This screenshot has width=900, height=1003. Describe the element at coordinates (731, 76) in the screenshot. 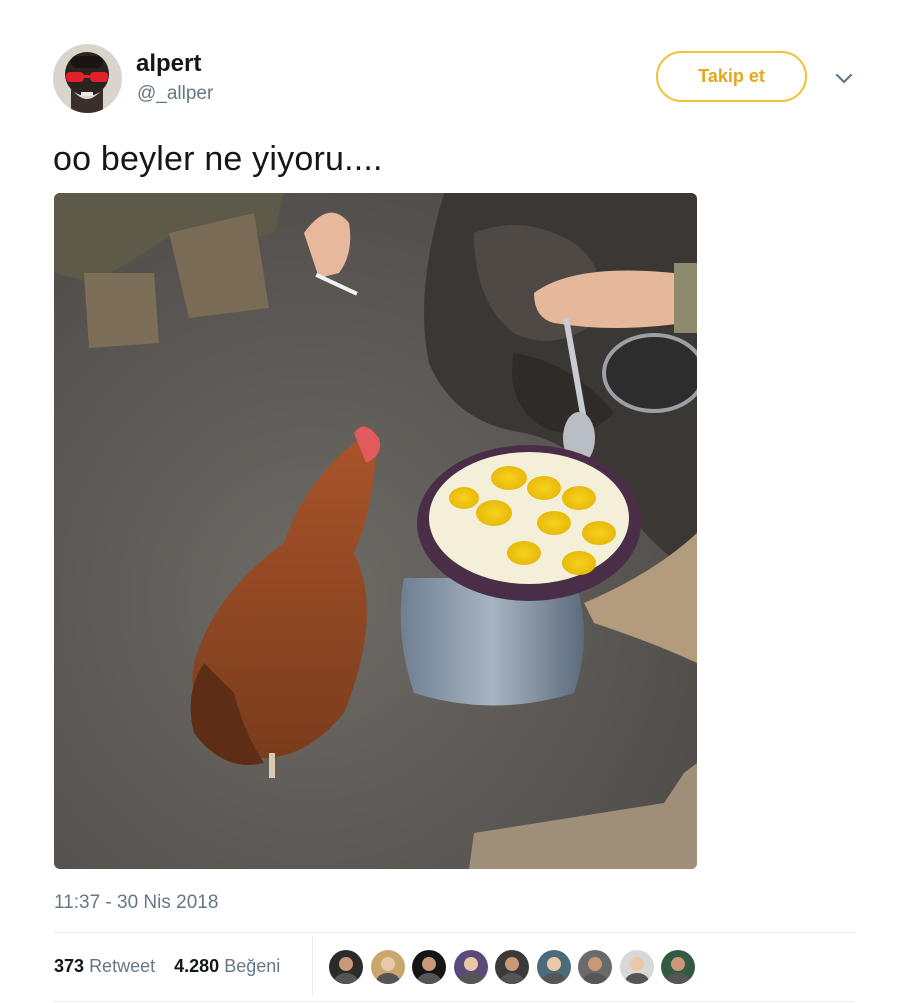

I see `follow-button: Takip et` at that location.